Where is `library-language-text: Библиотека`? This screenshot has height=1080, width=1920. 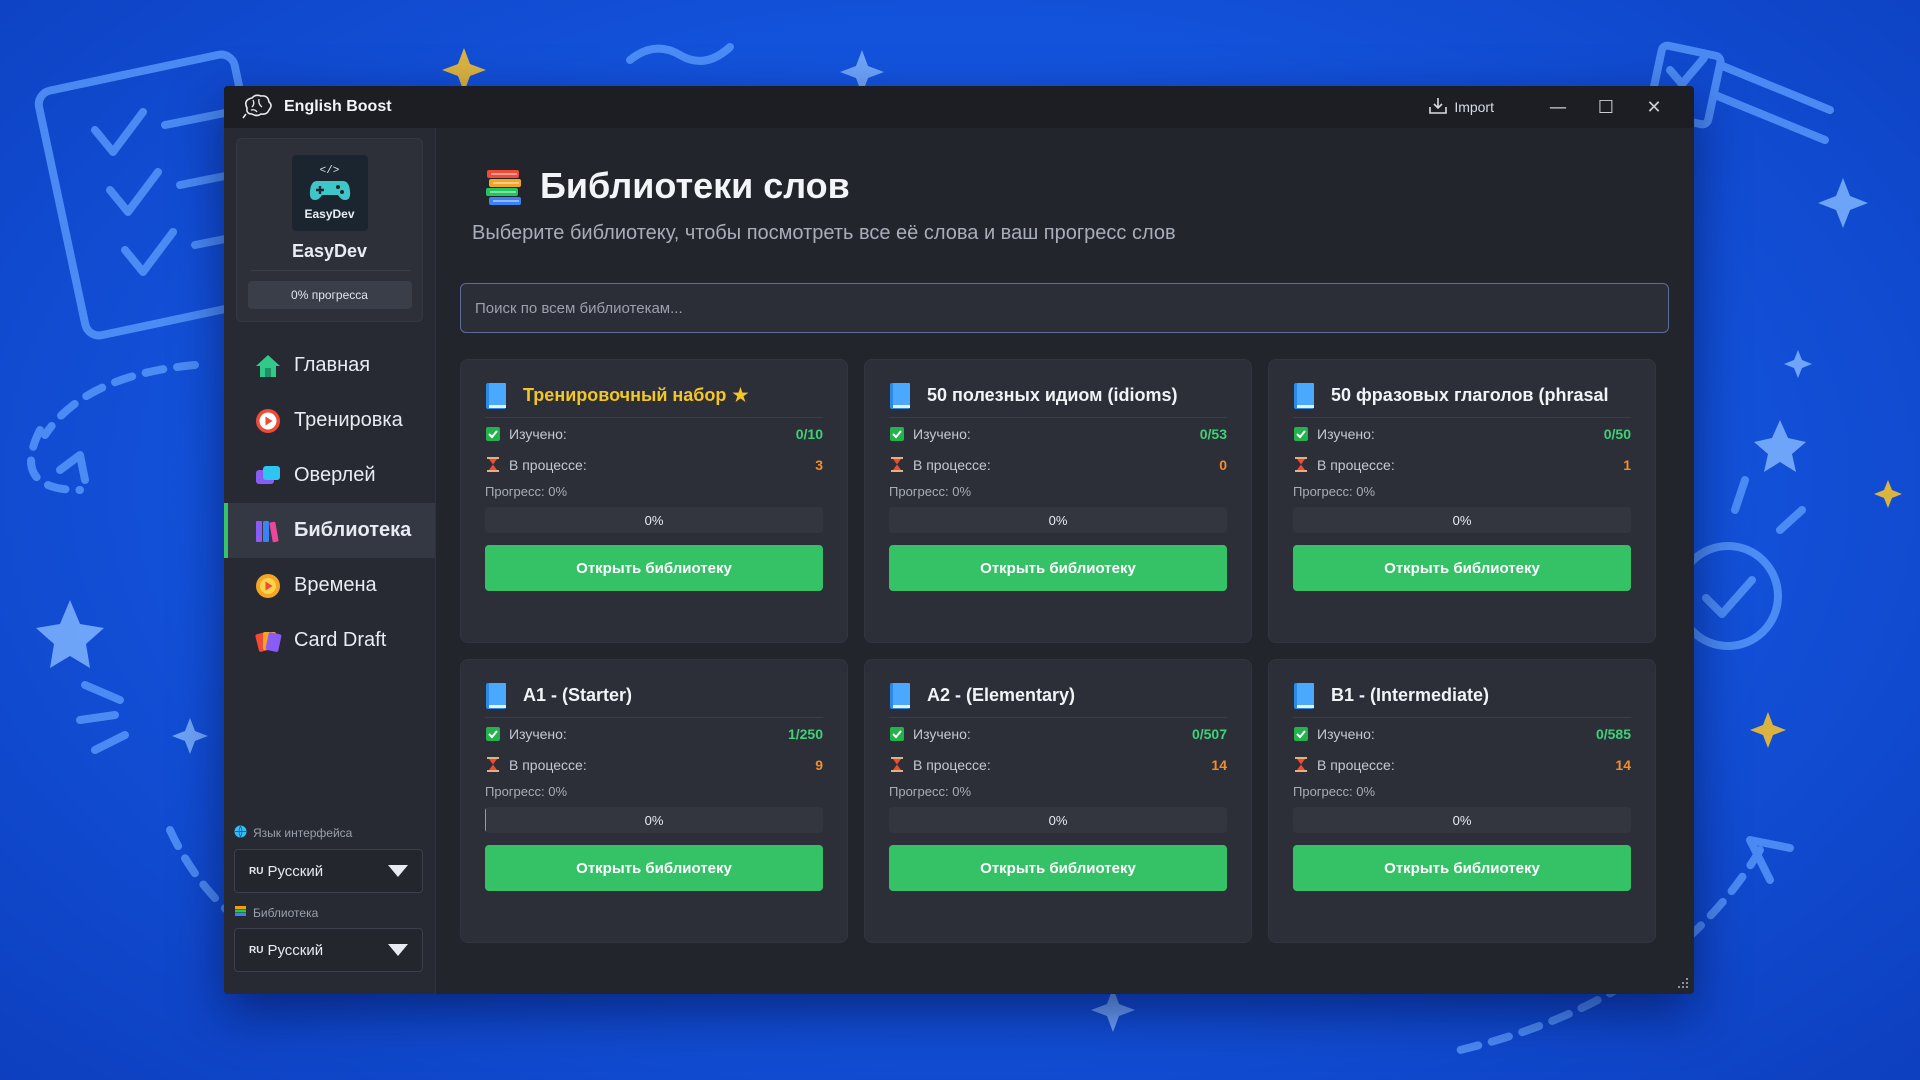
library-language-text: Библиотека is located at coordinates (286, 912).